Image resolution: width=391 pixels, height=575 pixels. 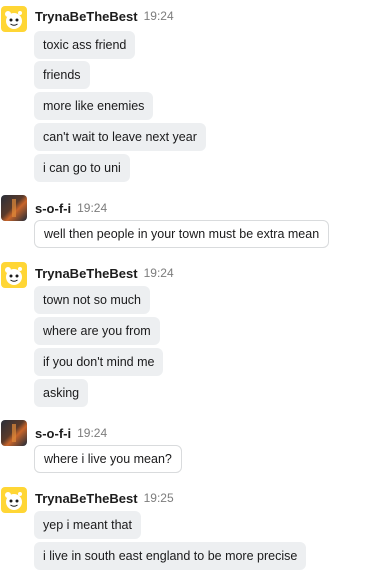 I want to click on message-header: TrynaBeTheBest 19:25, so click(x=104, y=498).